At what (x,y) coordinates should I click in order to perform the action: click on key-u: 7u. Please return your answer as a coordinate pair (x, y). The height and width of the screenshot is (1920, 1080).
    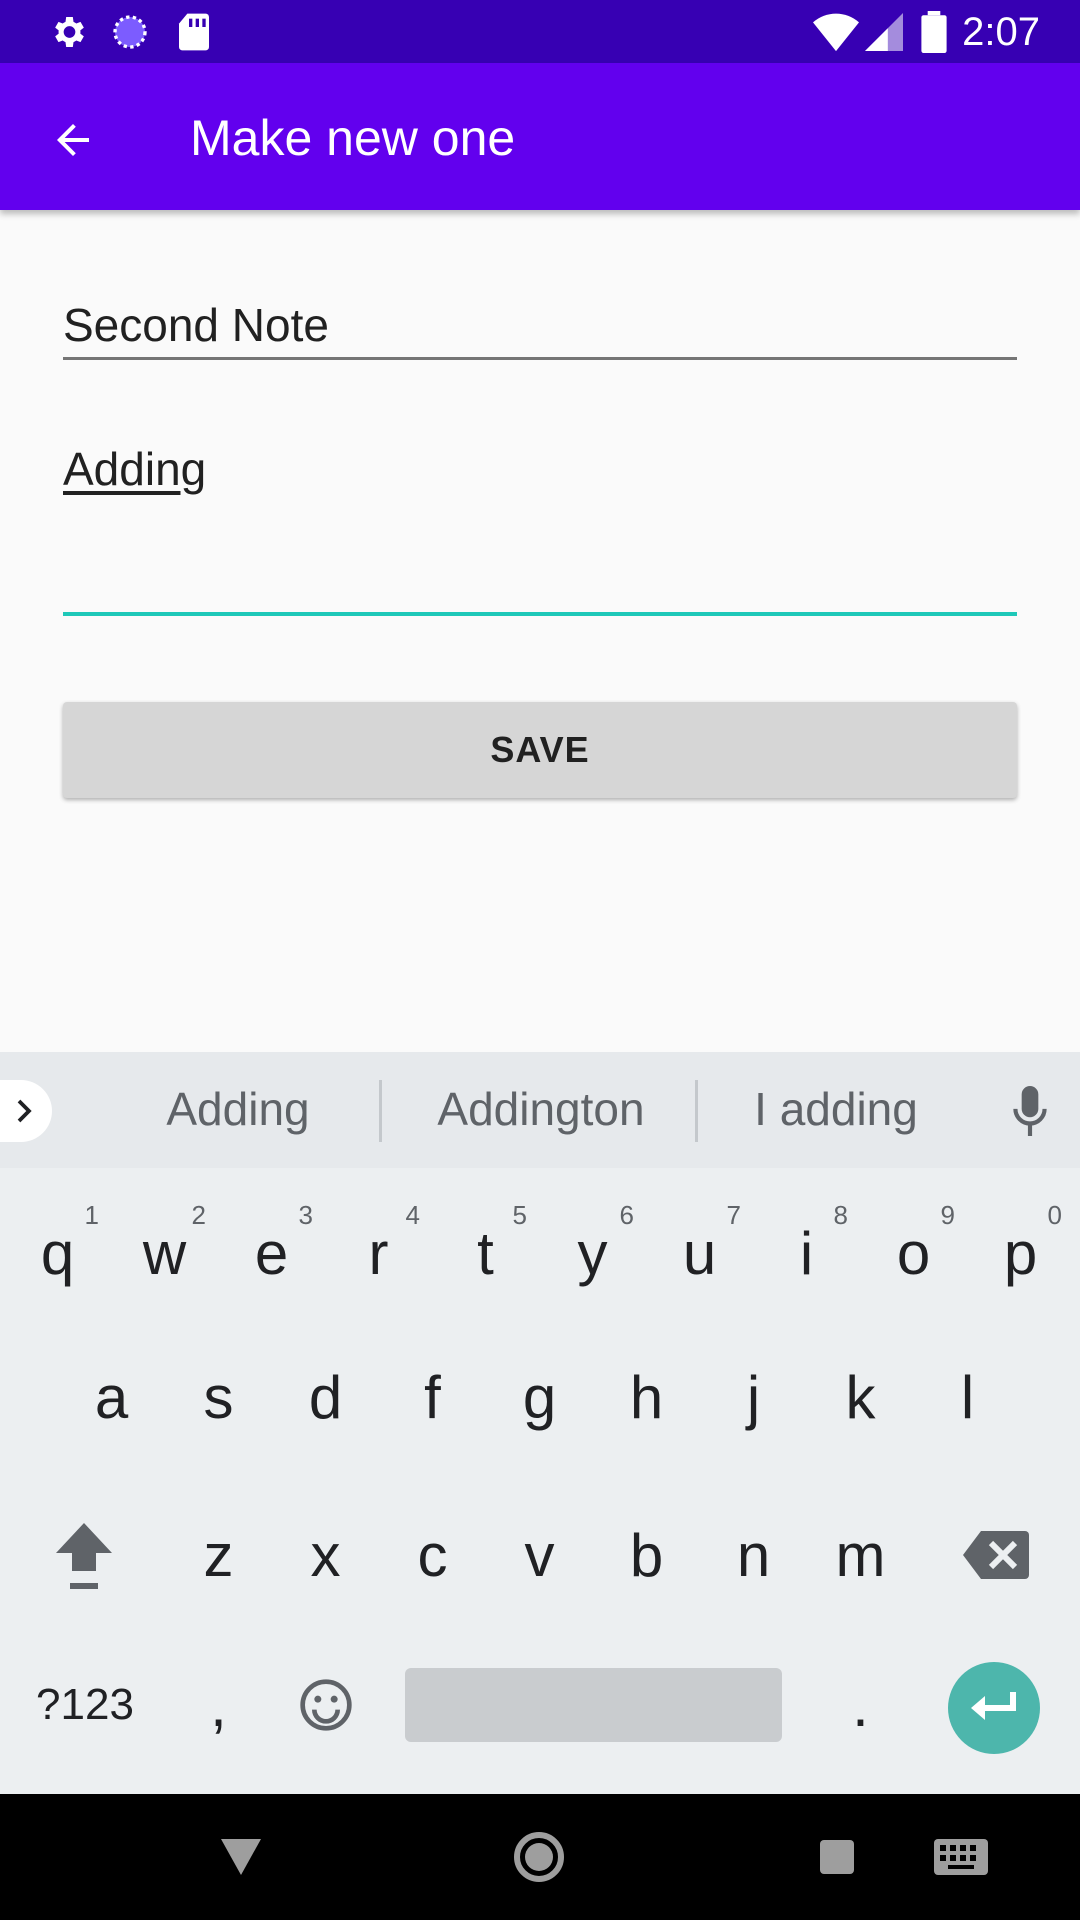
    Looking at the image, I should click on (699, 1247).